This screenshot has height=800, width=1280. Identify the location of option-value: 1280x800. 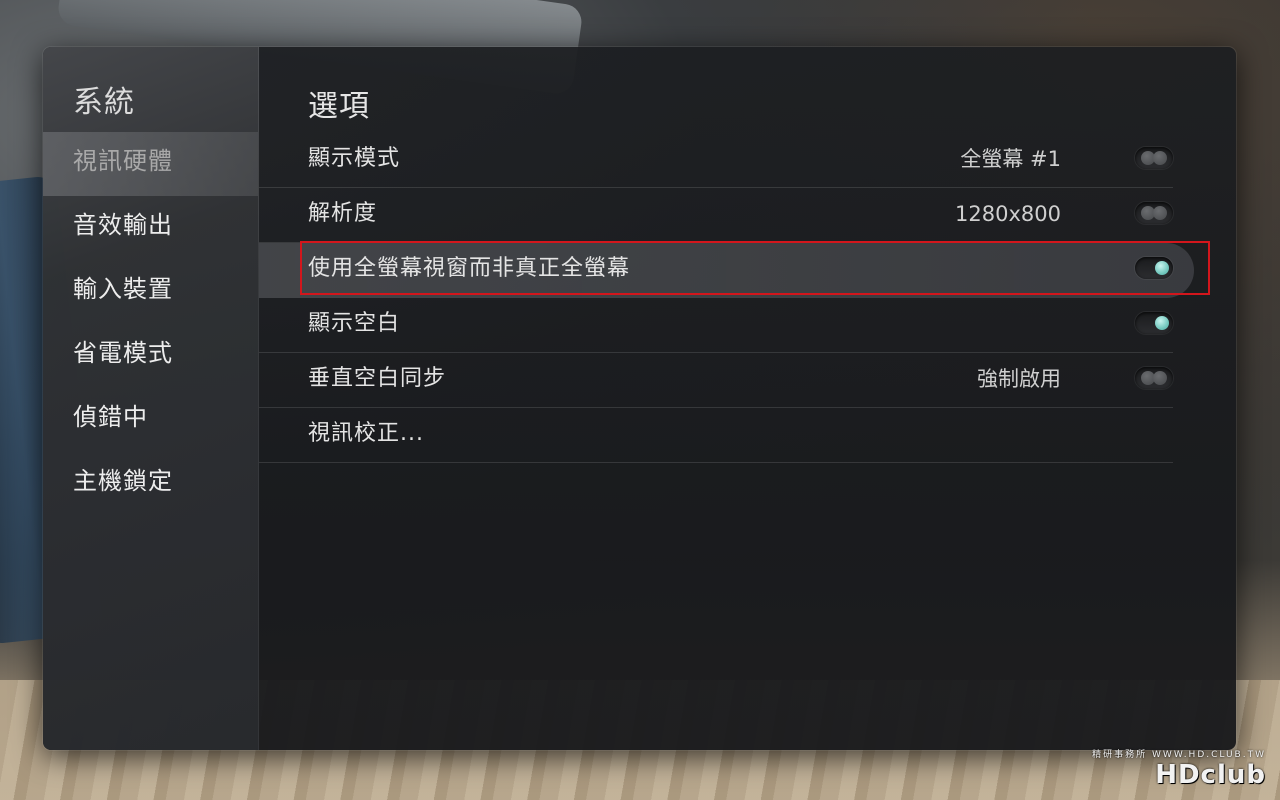
(1008, 214).